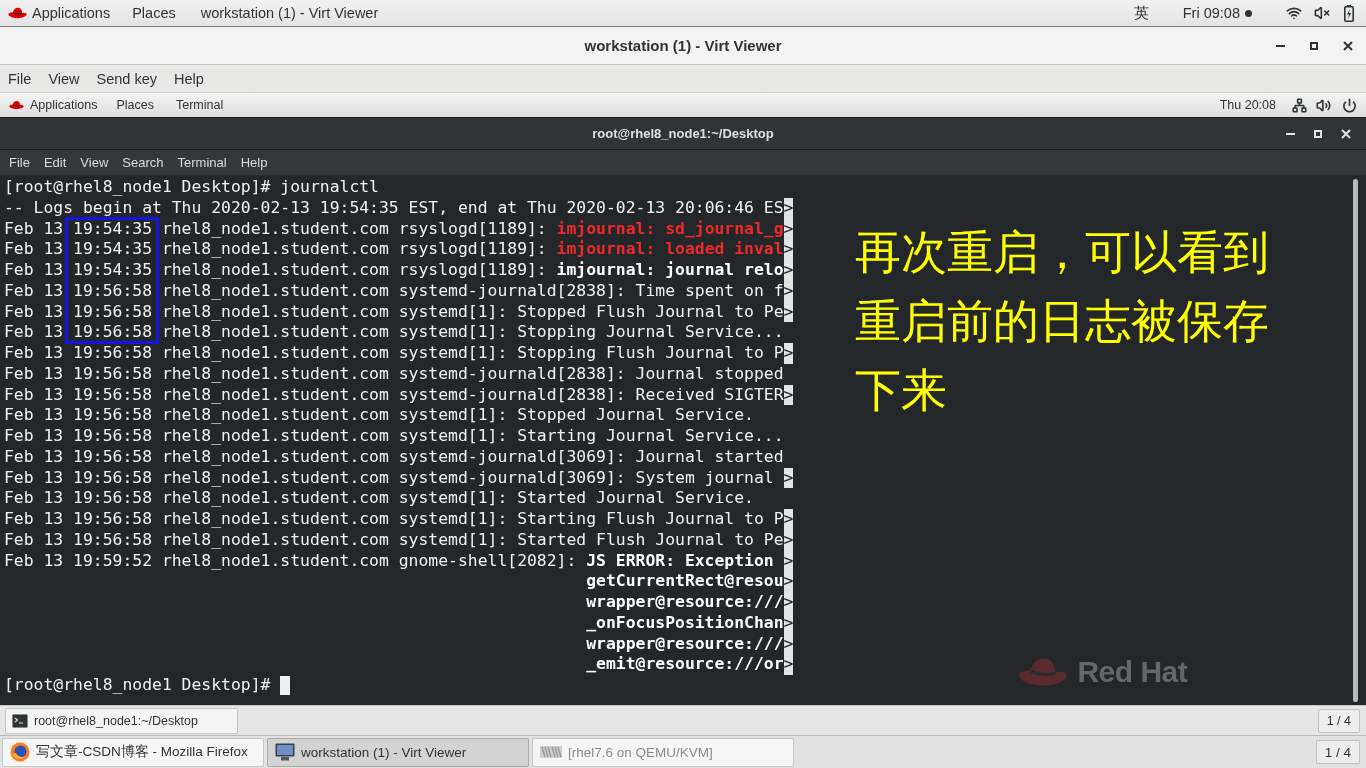 The width and height of the screenshot is (1366, 768). I want to click on menu-item: Search, so click(143, 162).